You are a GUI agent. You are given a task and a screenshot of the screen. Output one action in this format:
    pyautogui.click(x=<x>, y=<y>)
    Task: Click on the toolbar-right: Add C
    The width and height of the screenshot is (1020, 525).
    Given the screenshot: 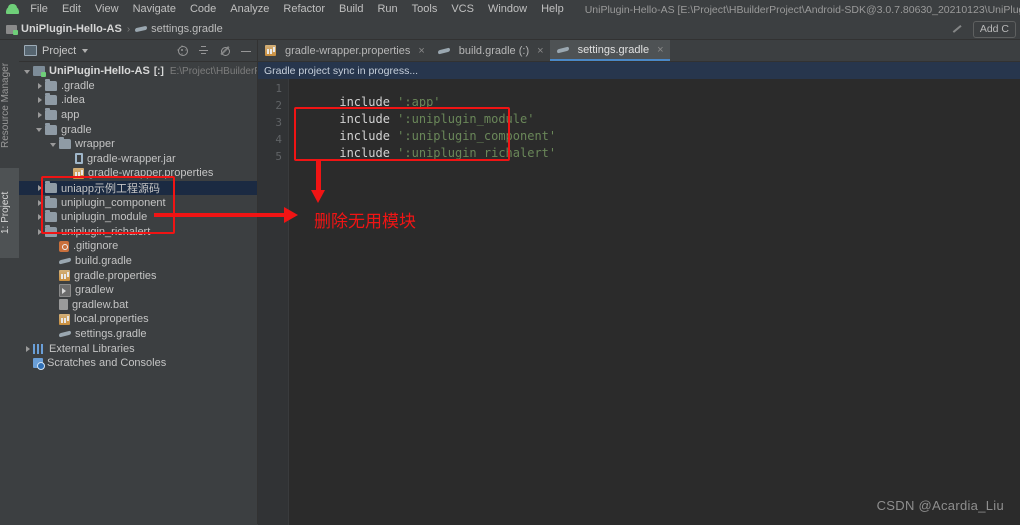 What is the action you would take?
    pyautogui.click(x=985, y=29)
    